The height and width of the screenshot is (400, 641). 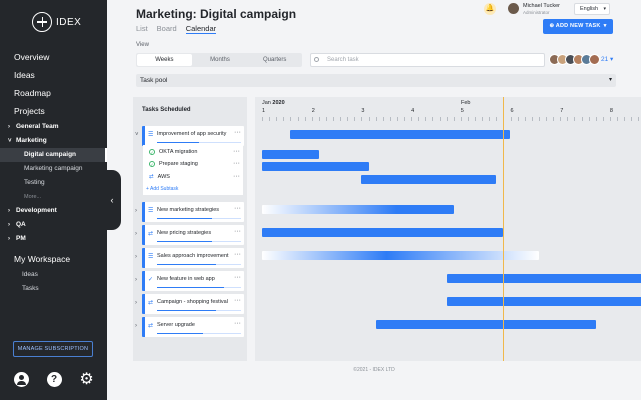 I want to click on subtask-item: ⇄ AWS ···, so click(x=194, y=176).